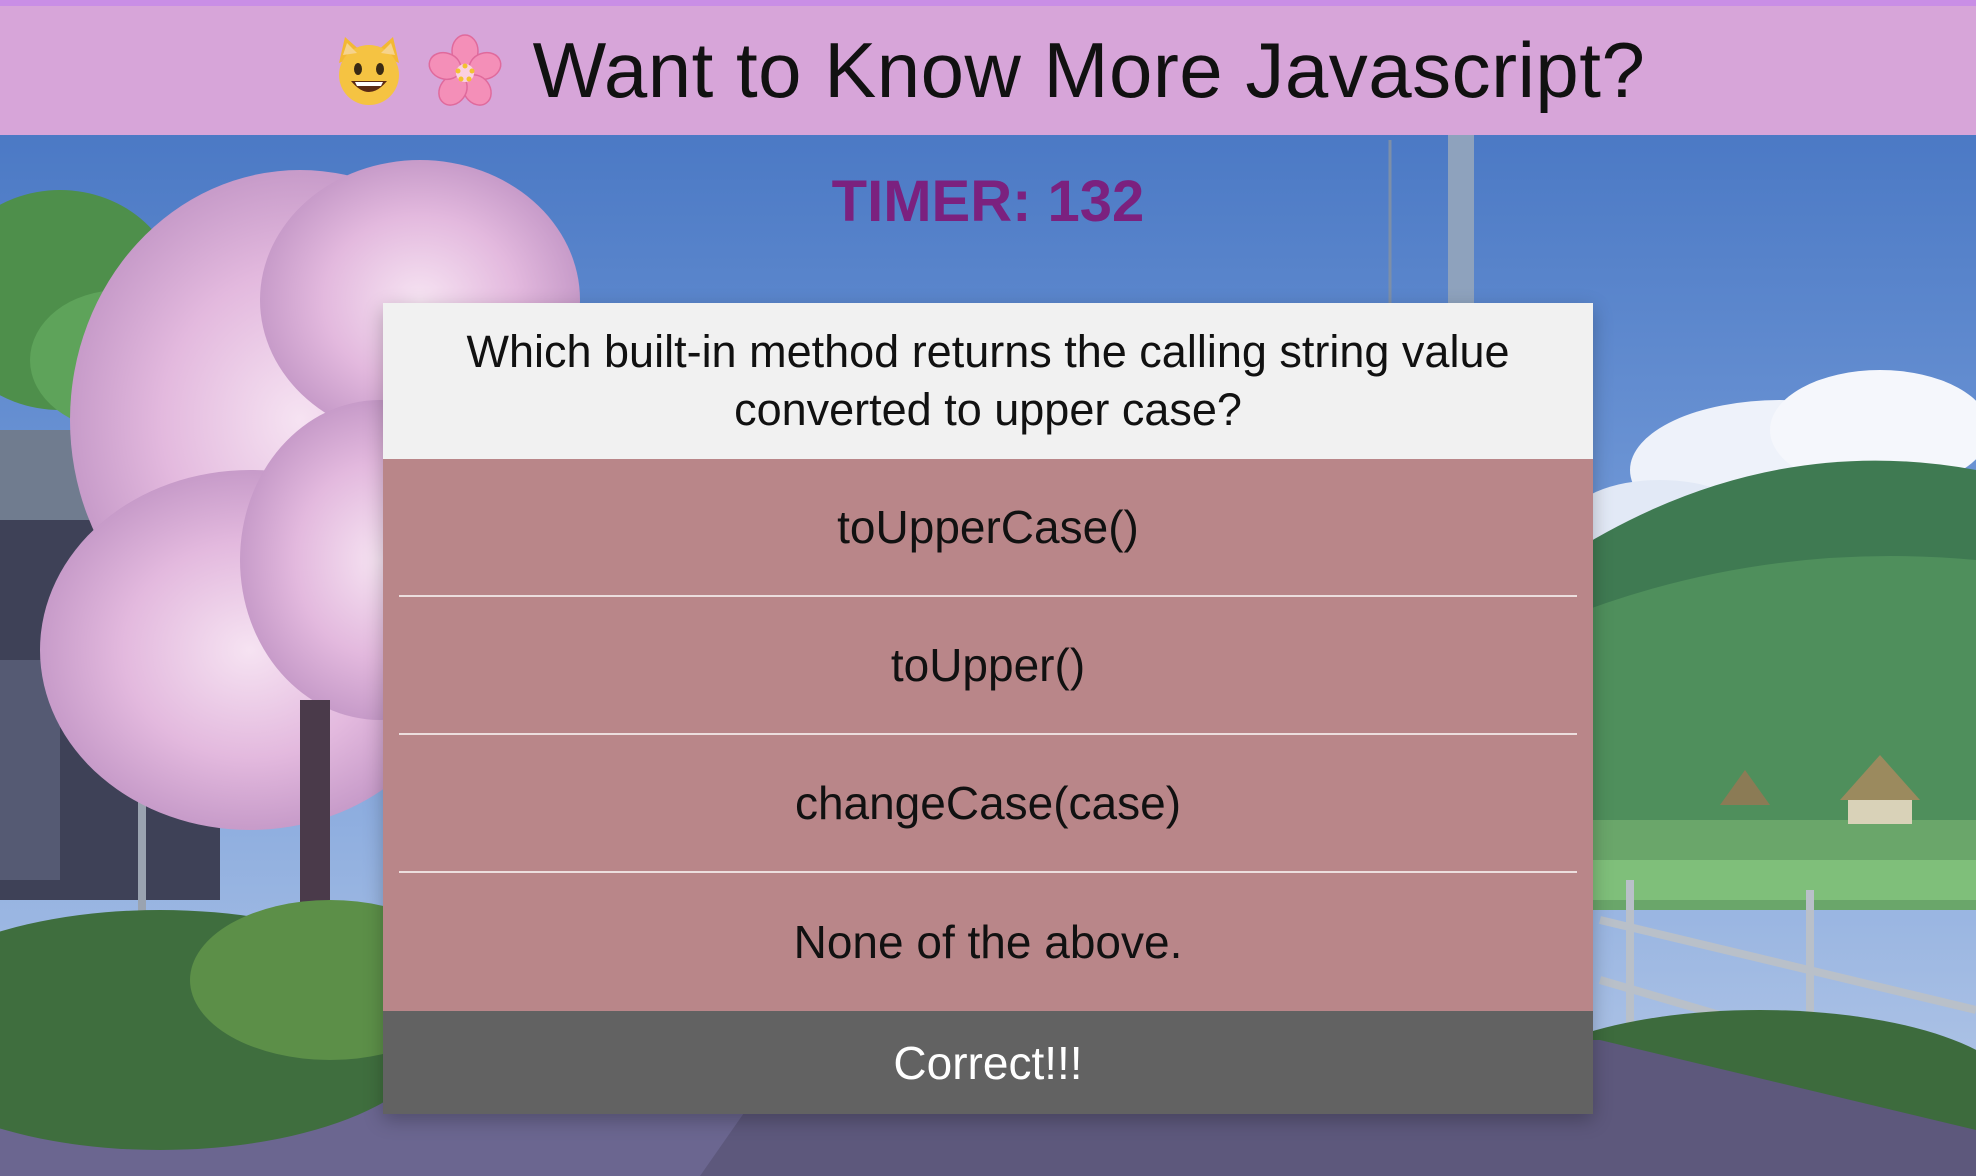 The image size is (1976, 1176). Describe the element at coordinates (369, 71) in the screenshot. I see `grinning-cat-icon` at that location.